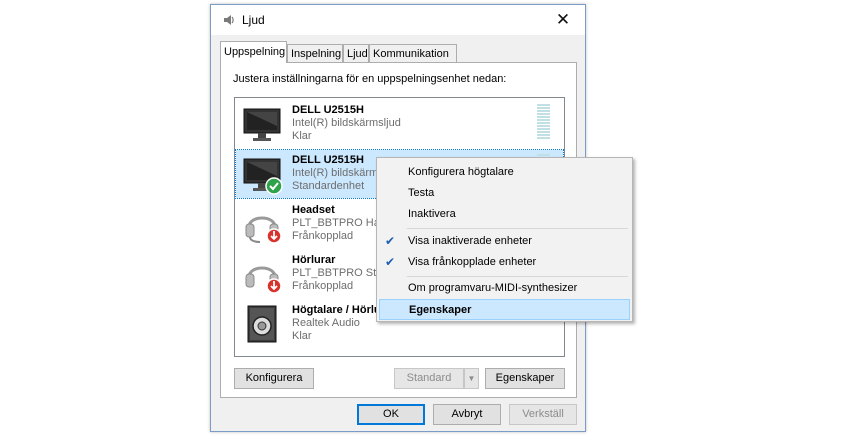  I want to click on headset-icon, so click(263, 230).